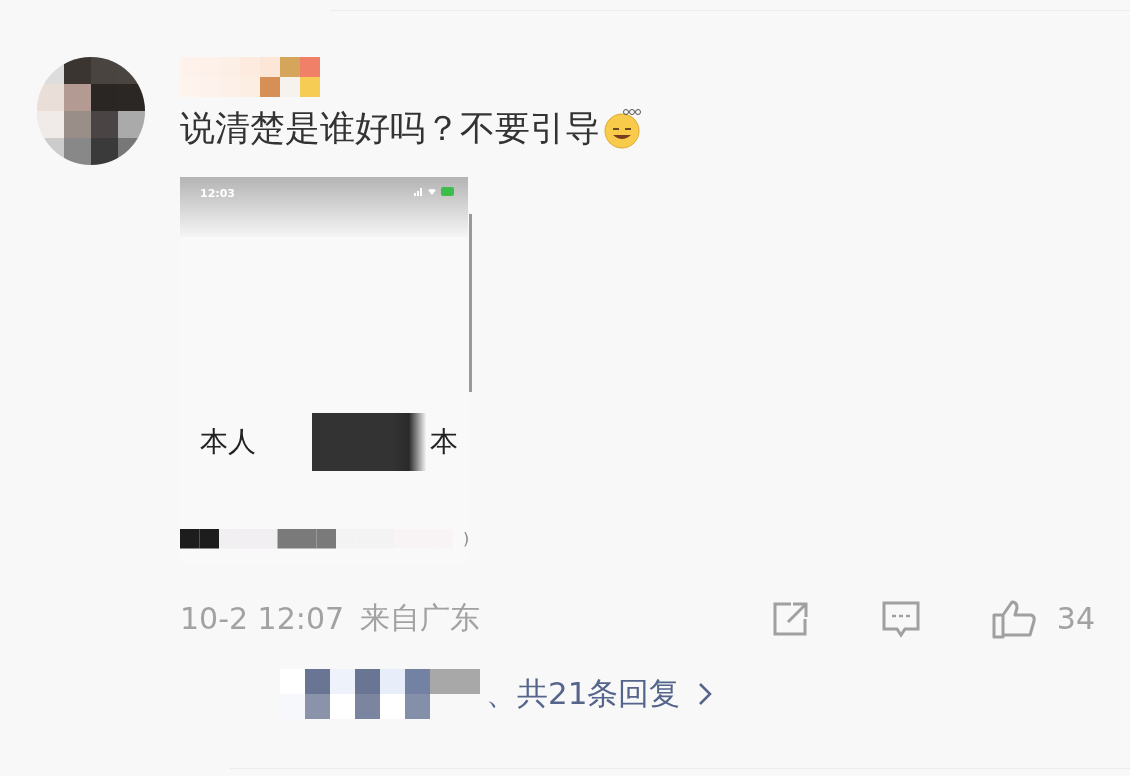 Image resolution: width=1130 pixels, height=776 pixels. What do you see at coordinates (432, 191) in the screenshot?
I see `wifi-icon` at bounding box center [432, 191].